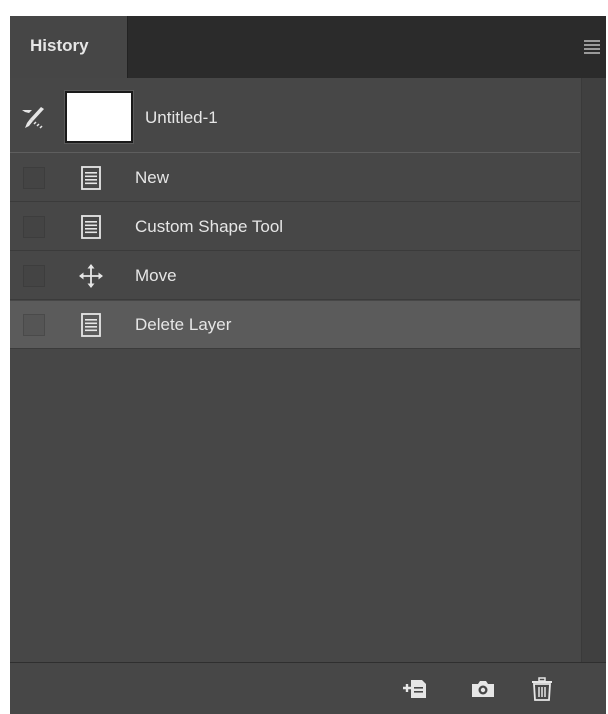  Describe the element at coordinates (592, 47) in the screenshot. I see `panel-menu-icon` at that location.